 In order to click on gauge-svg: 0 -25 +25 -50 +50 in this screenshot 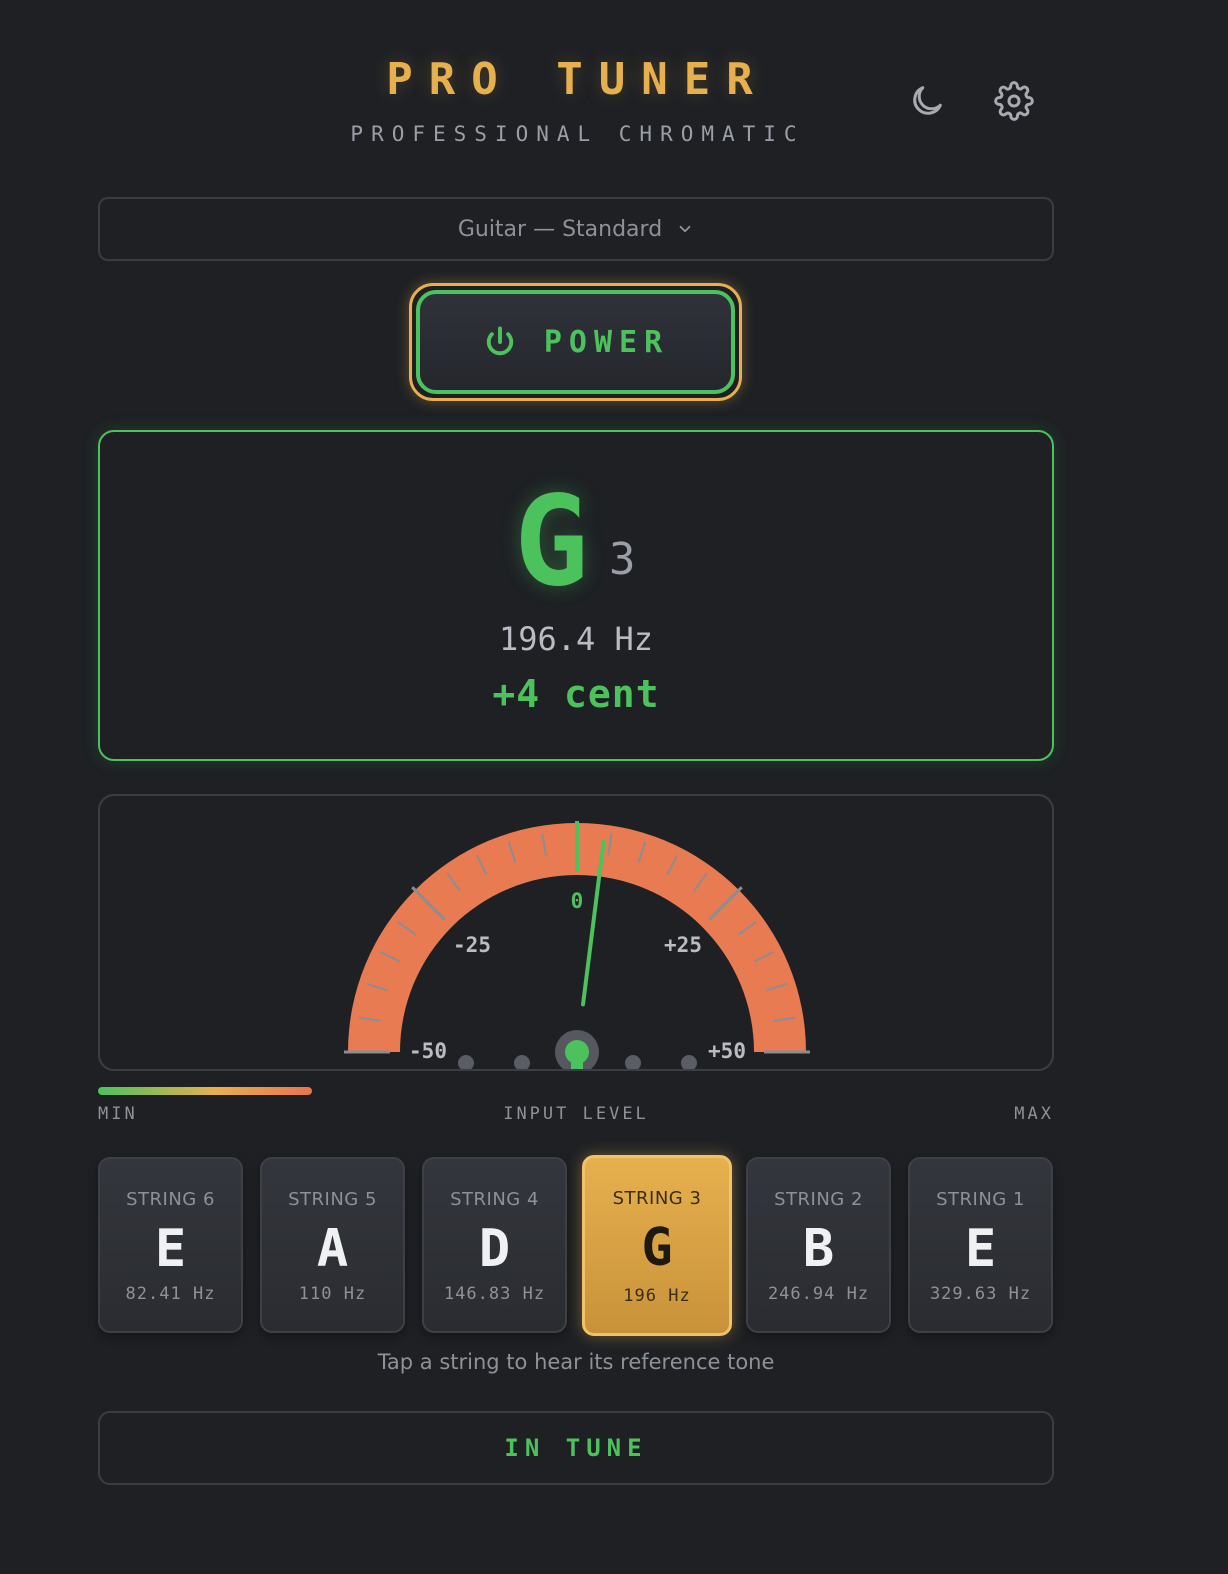, I will do `click(577, 945)`.